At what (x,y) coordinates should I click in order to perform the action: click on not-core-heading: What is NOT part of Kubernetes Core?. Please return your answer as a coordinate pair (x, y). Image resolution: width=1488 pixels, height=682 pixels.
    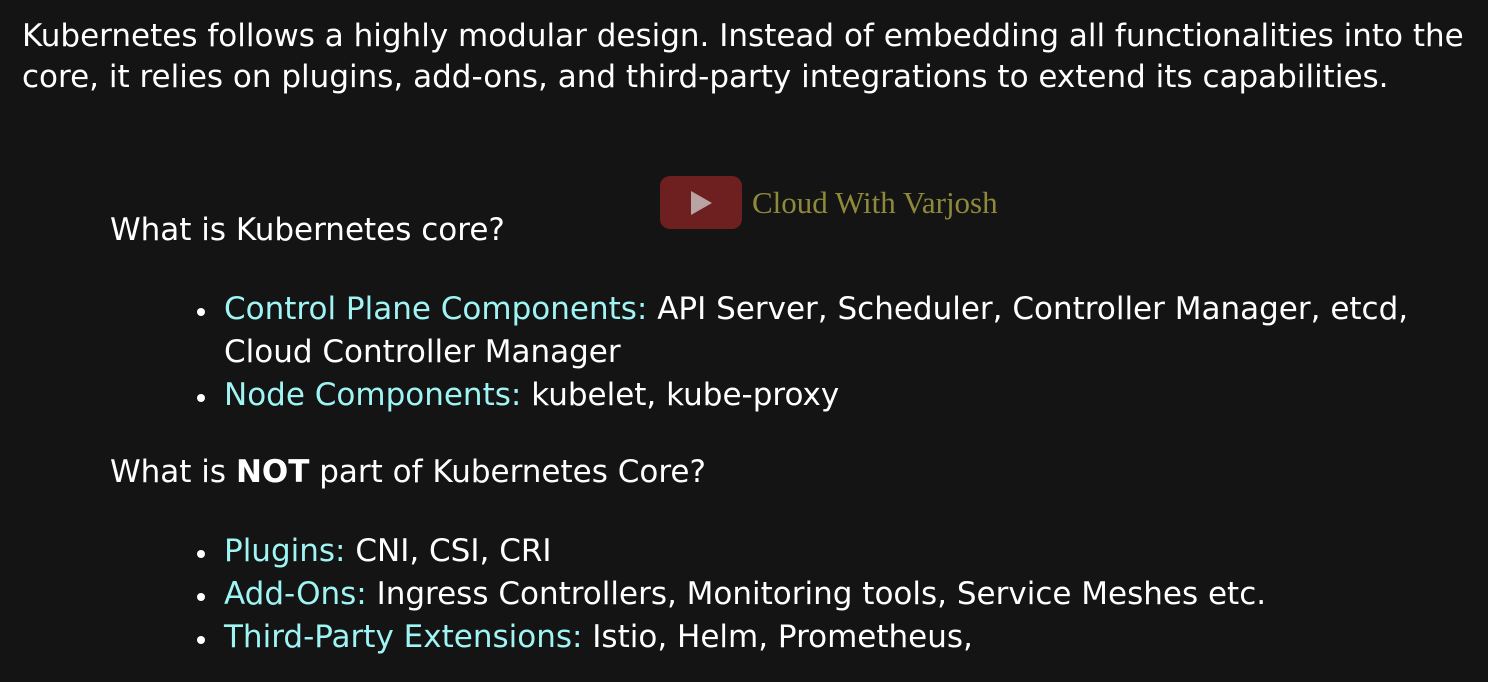
    Looking at the image, I should click on (408, 472).